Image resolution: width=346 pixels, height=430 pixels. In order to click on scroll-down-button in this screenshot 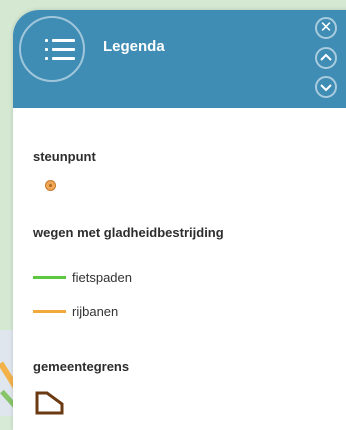, I will do `click(326, 87)`.